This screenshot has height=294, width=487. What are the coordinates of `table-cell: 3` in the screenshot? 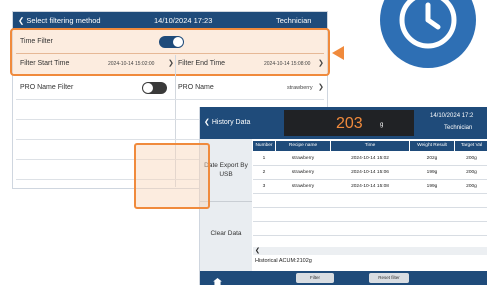 It's located at (264, 186).